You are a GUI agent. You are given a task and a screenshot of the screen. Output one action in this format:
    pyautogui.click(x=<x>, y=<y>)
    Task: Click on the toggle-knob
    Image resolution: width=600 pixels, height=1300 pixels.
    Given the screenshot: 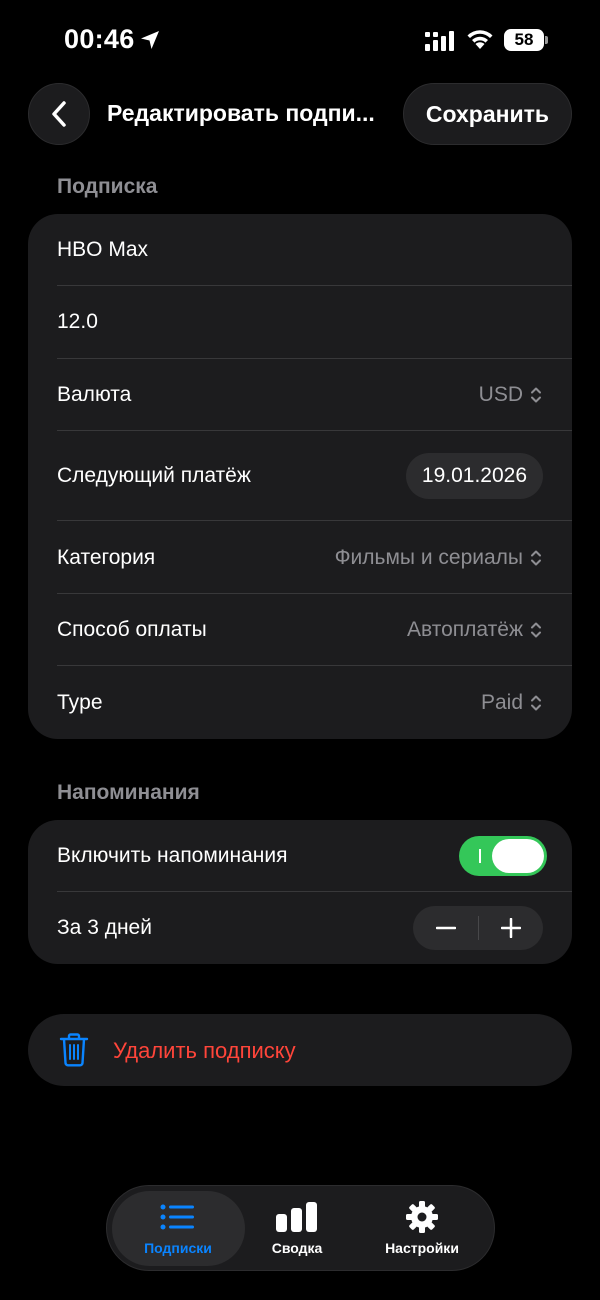 What is the action you would take?
    pyautogui.click(x=518, y=856)
    